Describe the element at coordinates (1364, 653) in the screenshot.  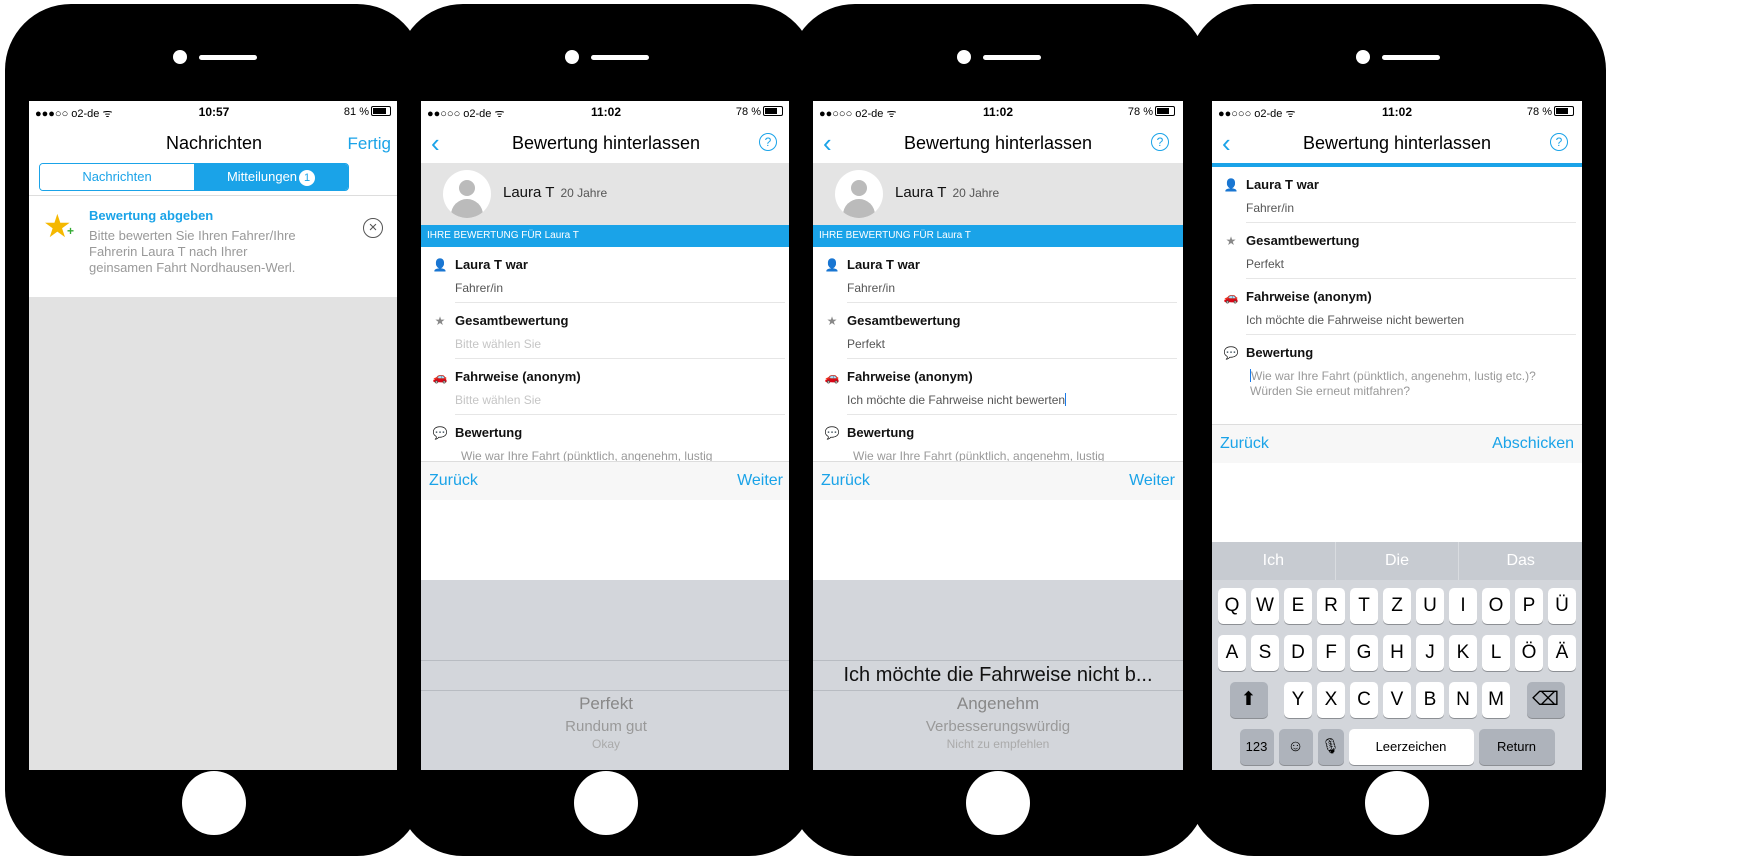
I see `key: G` at that location.